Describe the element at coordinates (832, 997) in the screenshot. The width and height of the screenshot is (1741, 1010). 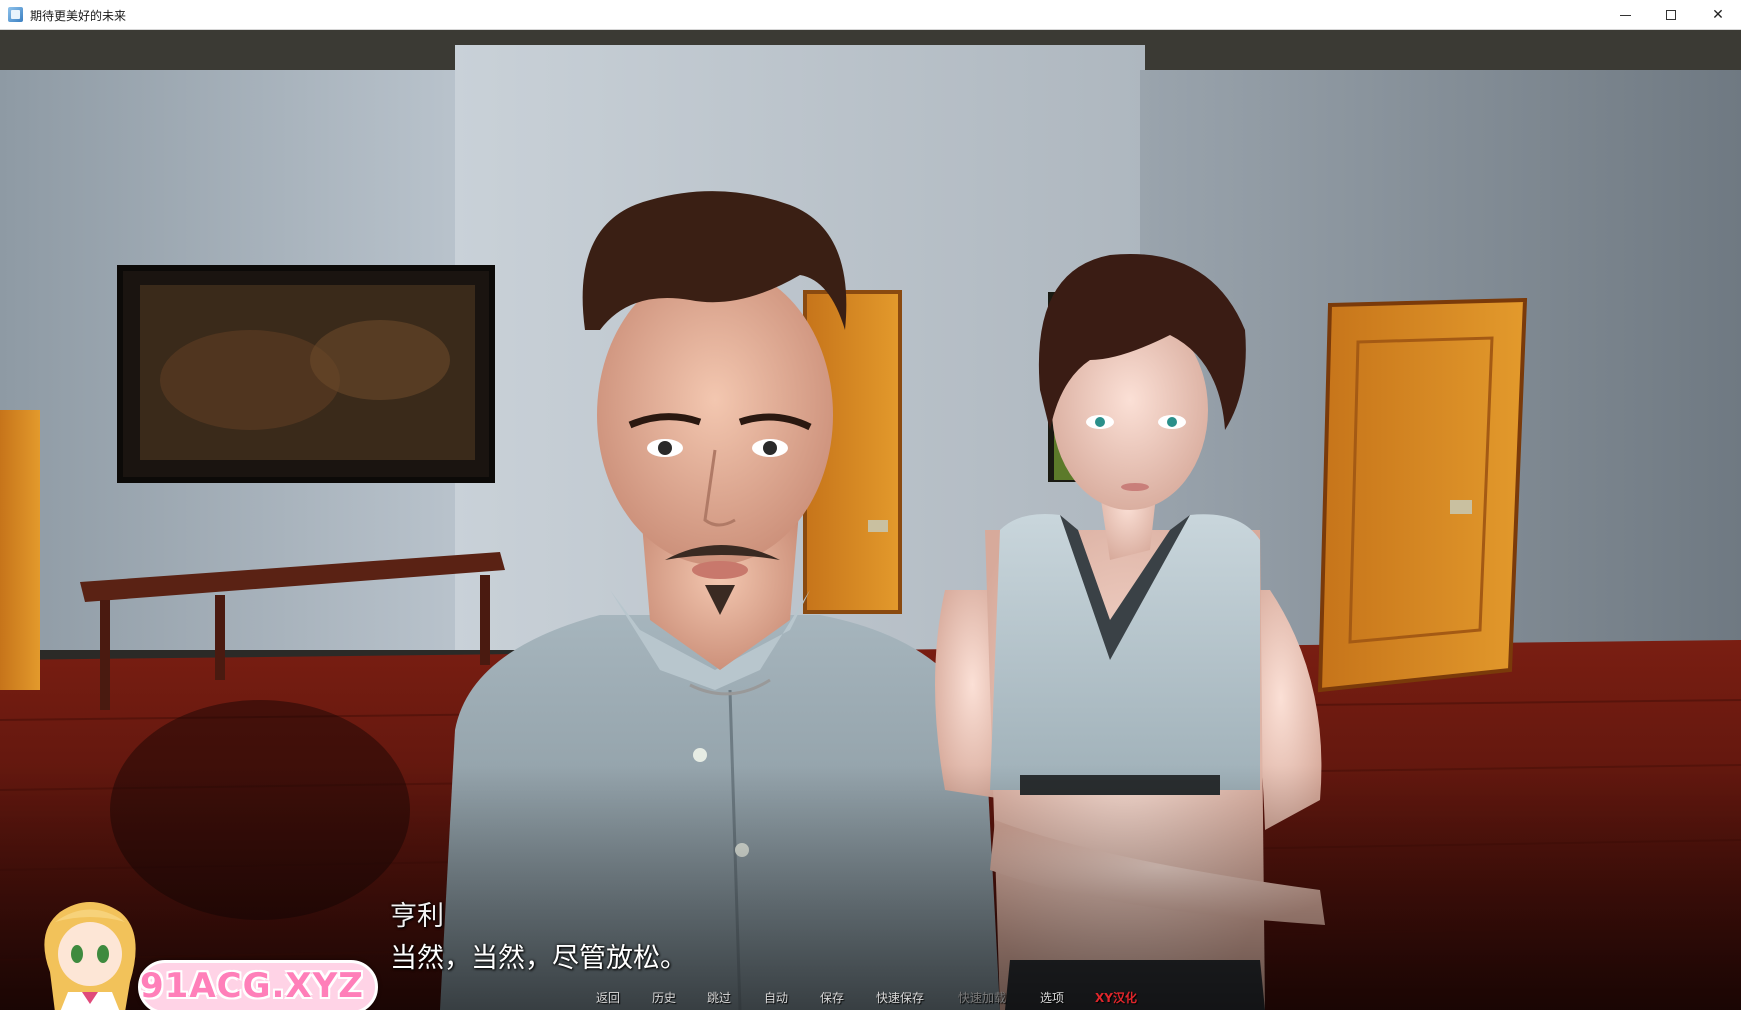
I see `save-button: 保存` at that location.